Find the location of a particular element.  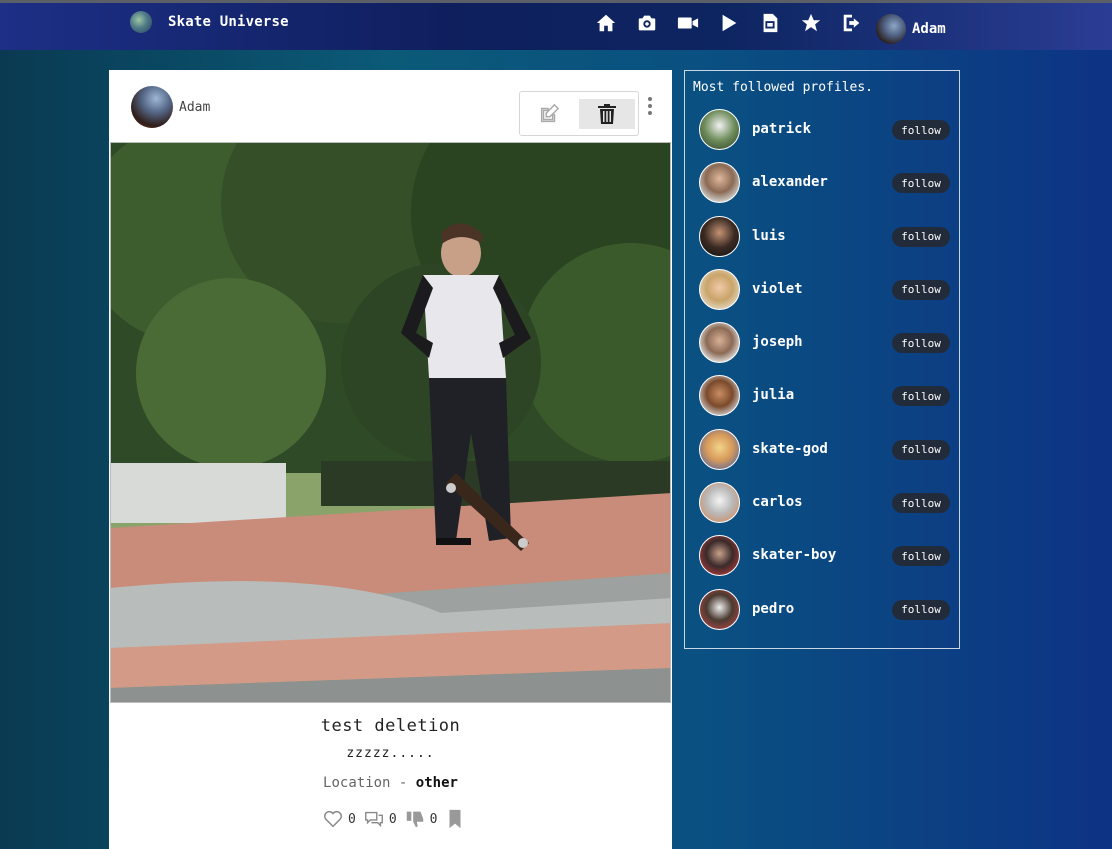

post-author: Adam is located at coordinates (170, 107).